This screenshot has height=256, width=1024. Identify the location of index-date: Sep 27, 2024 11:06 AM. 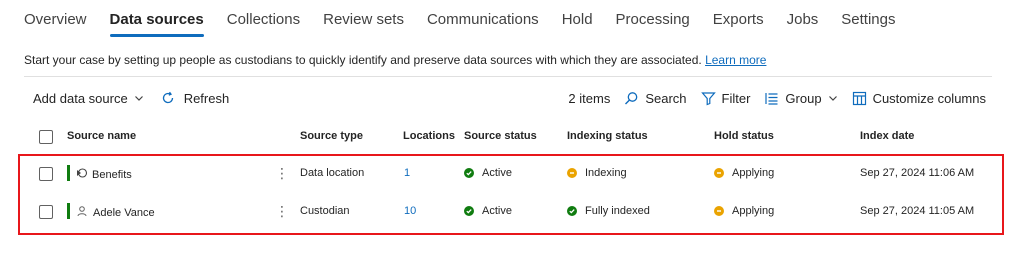
(917, 173).